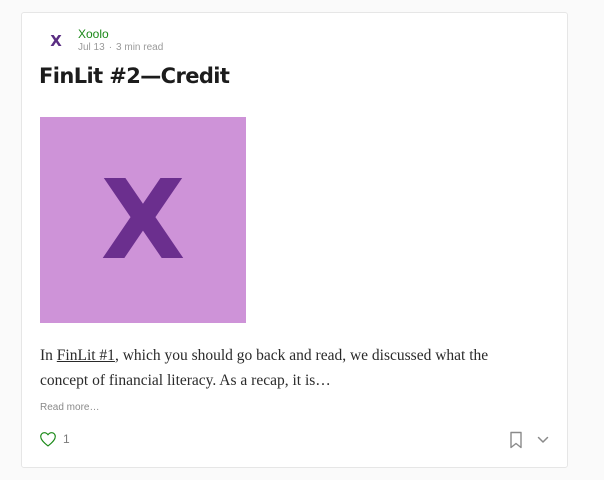  Describe the element at coordinates (86, 355) in the screenshot. I see `finlit-1-link: FinLit #1` at that location.